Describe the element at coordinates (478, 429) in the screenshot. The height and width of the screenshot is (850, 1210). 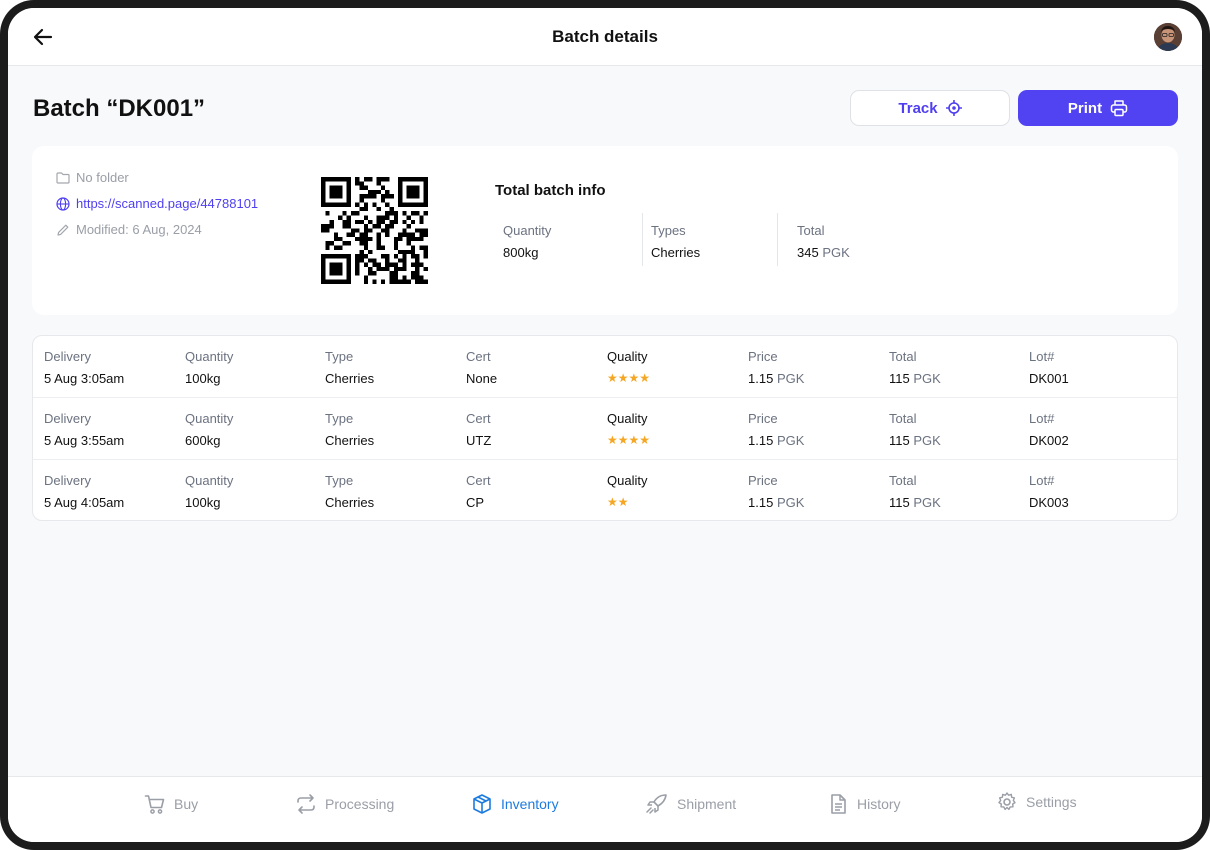
I see `cert-cell: Cert UTZ` at that location.